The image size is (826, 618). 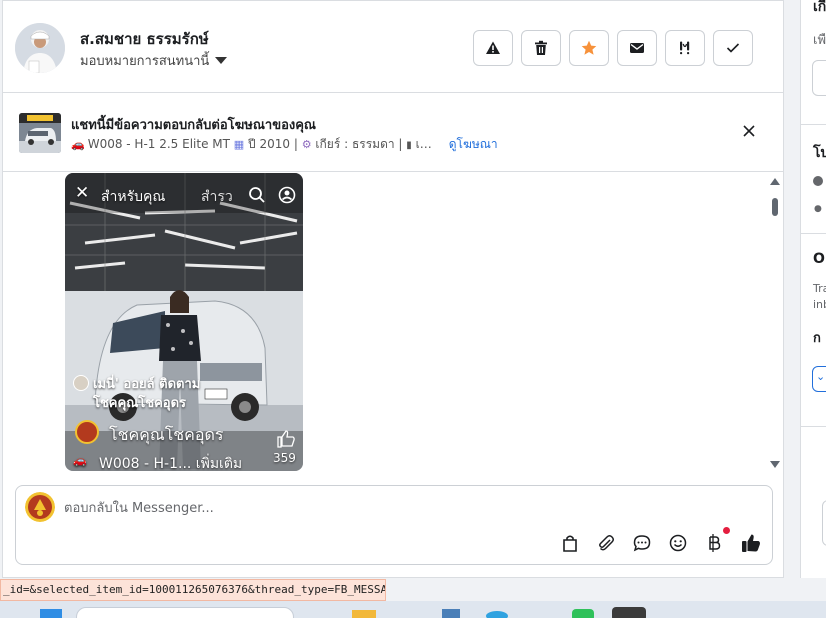 I want to click on clock-icon, so click(x=818, y=181).